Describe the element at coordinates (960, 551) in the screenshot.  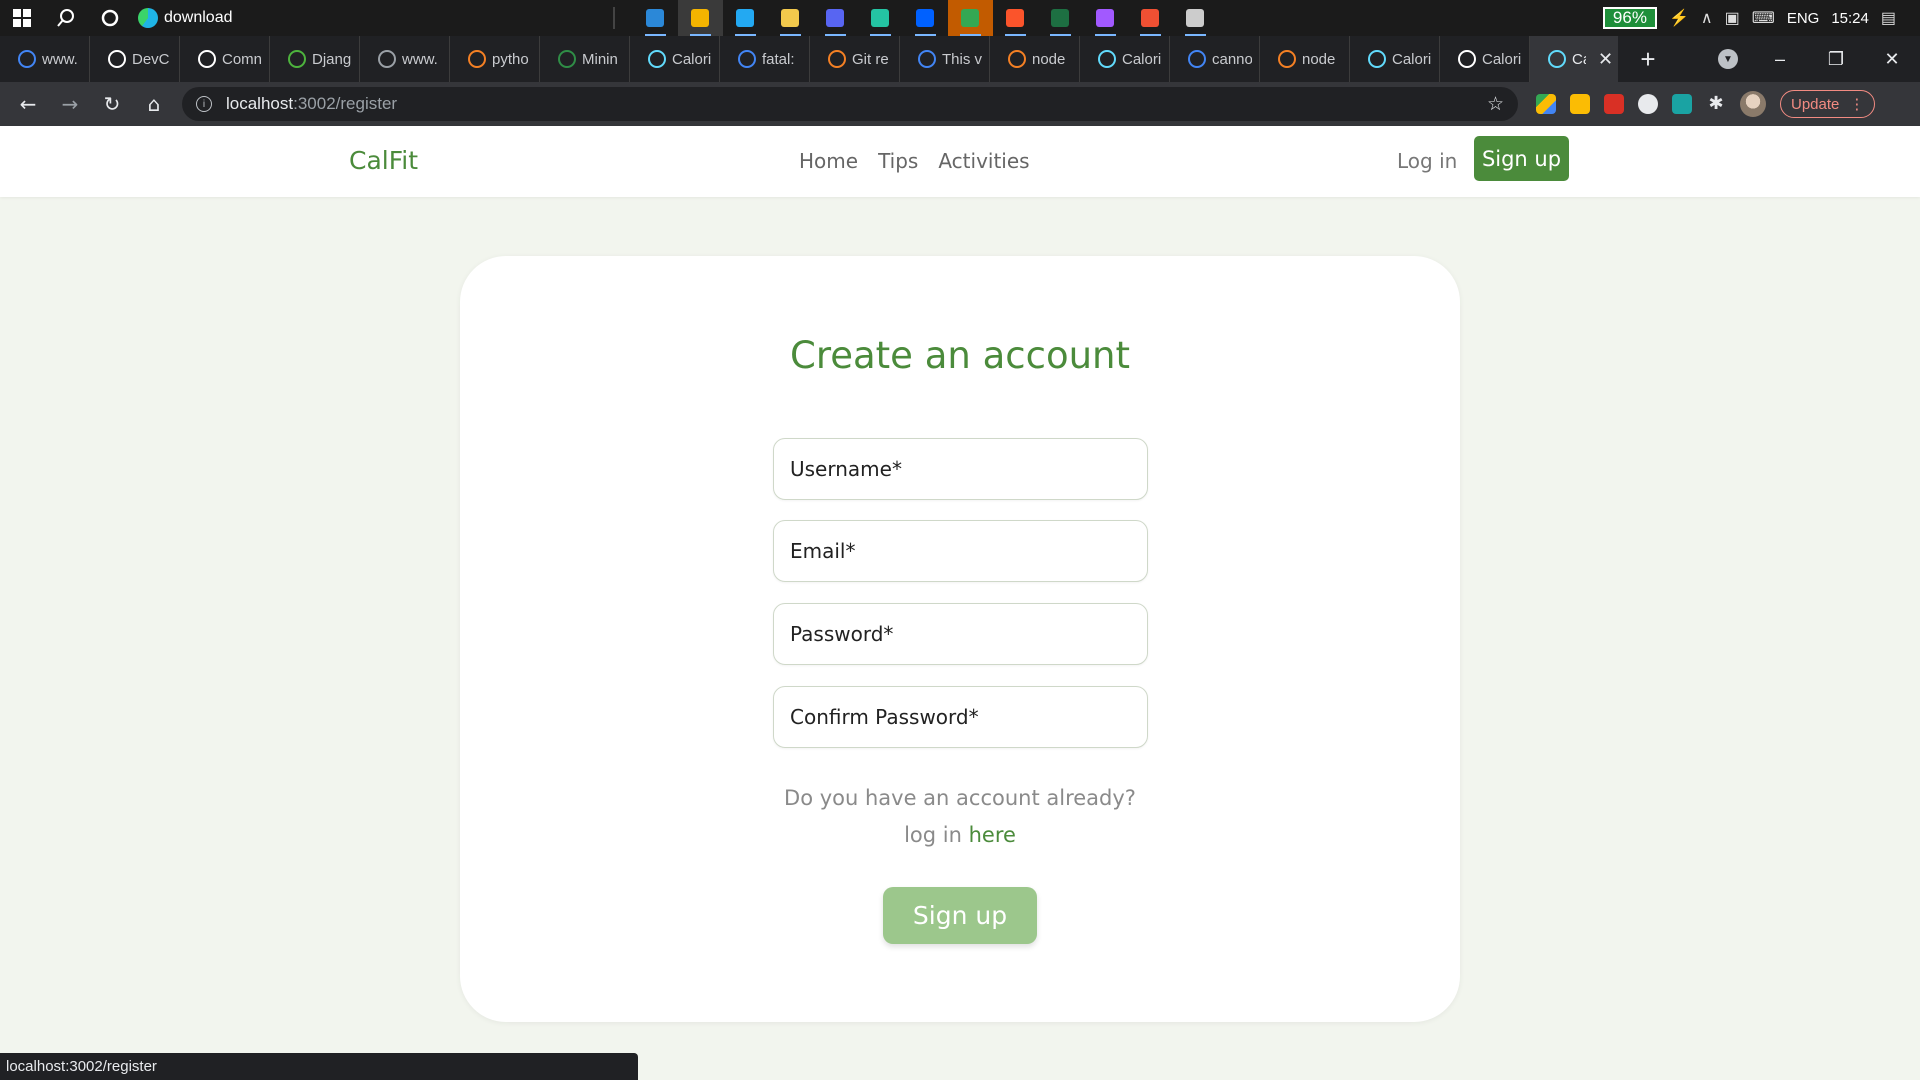
I see `email-field: Email*` at that location.